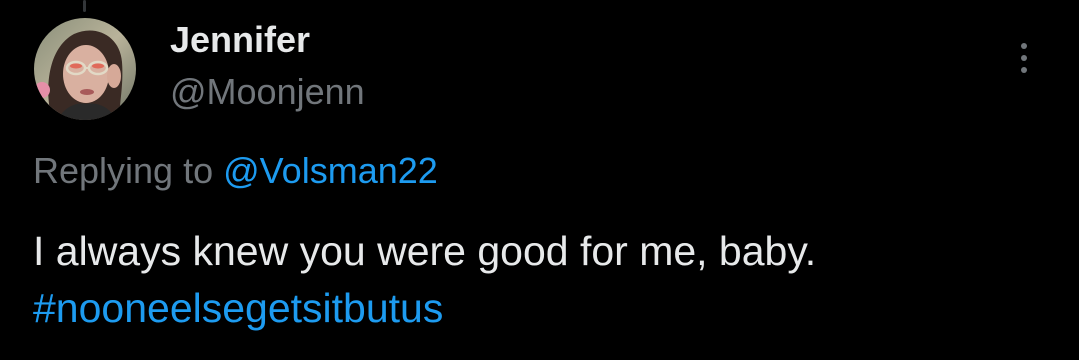 This screenshot has height=360, width=1079. What do you see at coordinates (1024, 46) in the screenshot?
I see `more-vertical-icon` at bounding box center [1024, 46].